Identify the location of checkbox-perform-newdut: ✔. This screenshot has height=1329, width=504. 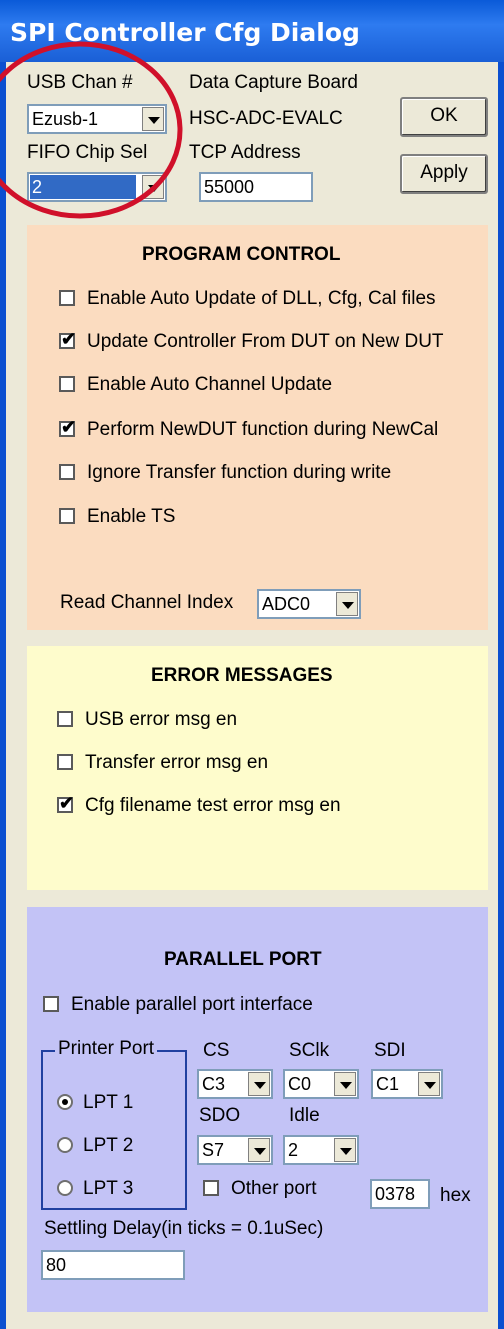
(68, 427).